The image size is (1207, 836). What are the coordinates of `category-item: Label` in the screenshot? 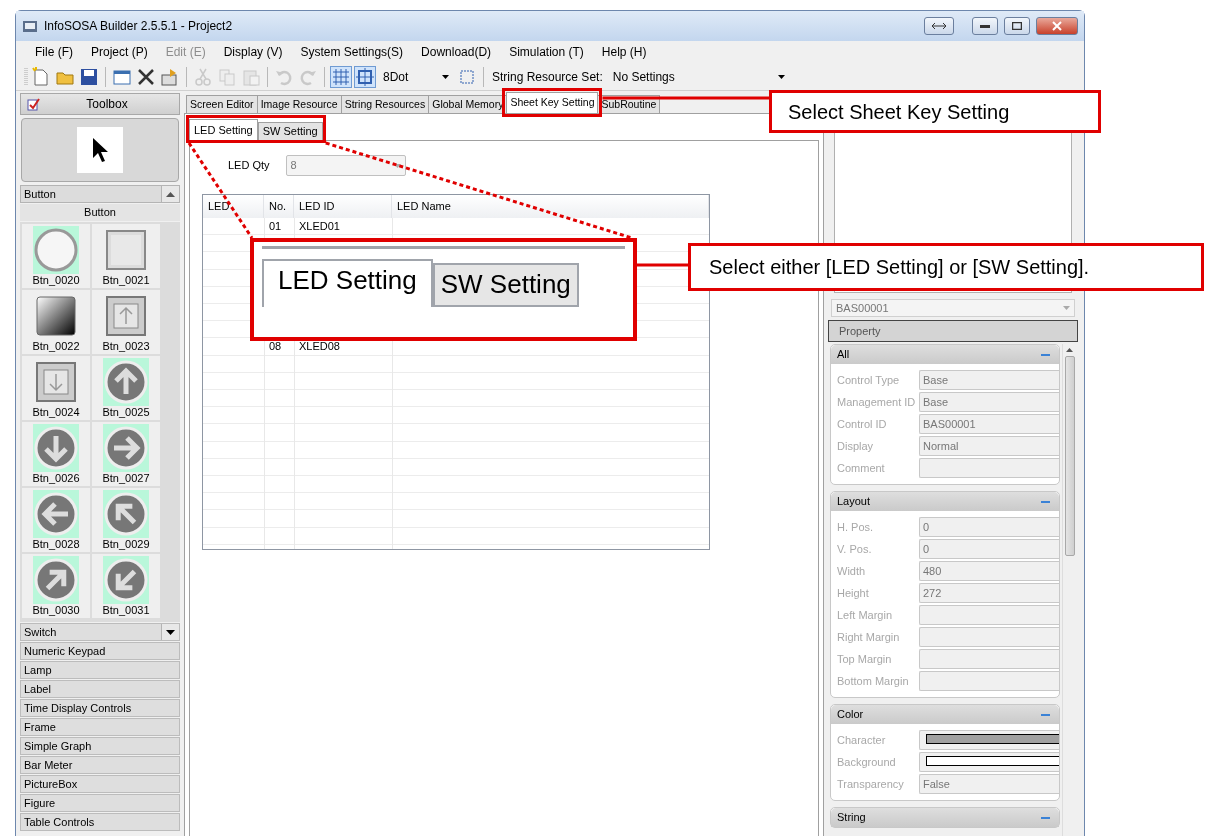 It's located at (37, 689).